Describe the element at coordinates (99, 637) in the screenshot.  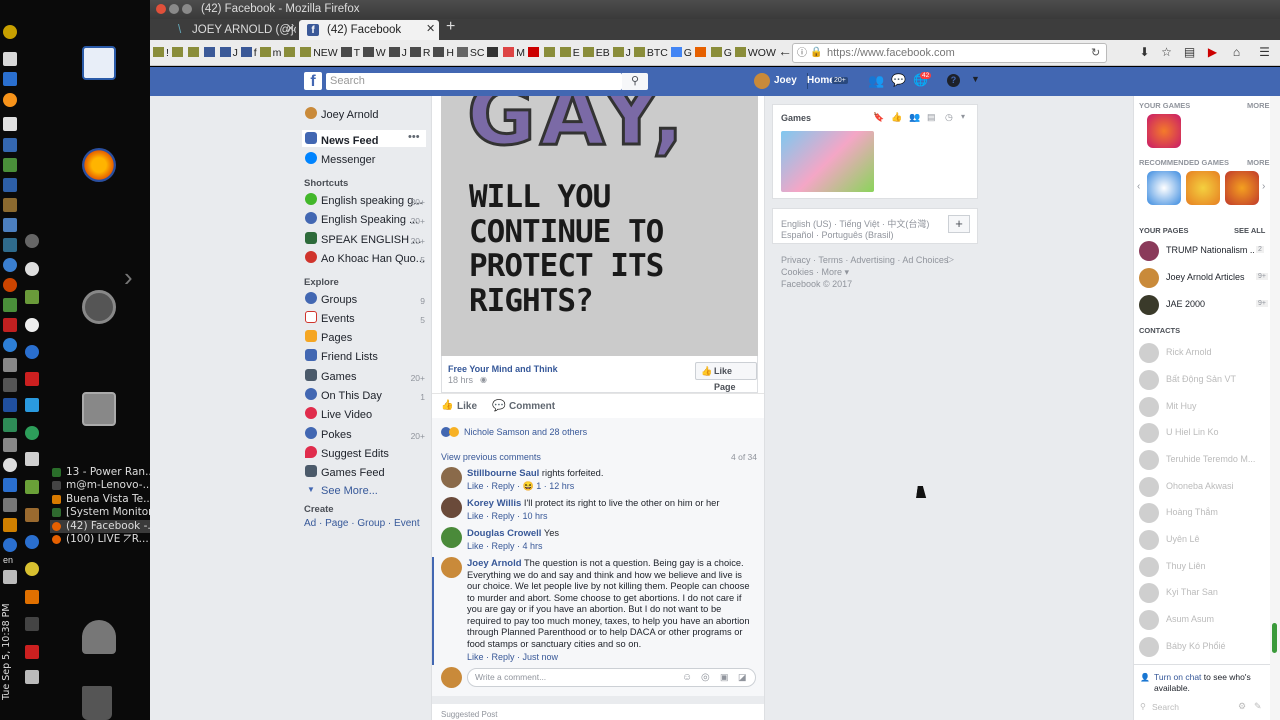
I see `user-icon` at that location.